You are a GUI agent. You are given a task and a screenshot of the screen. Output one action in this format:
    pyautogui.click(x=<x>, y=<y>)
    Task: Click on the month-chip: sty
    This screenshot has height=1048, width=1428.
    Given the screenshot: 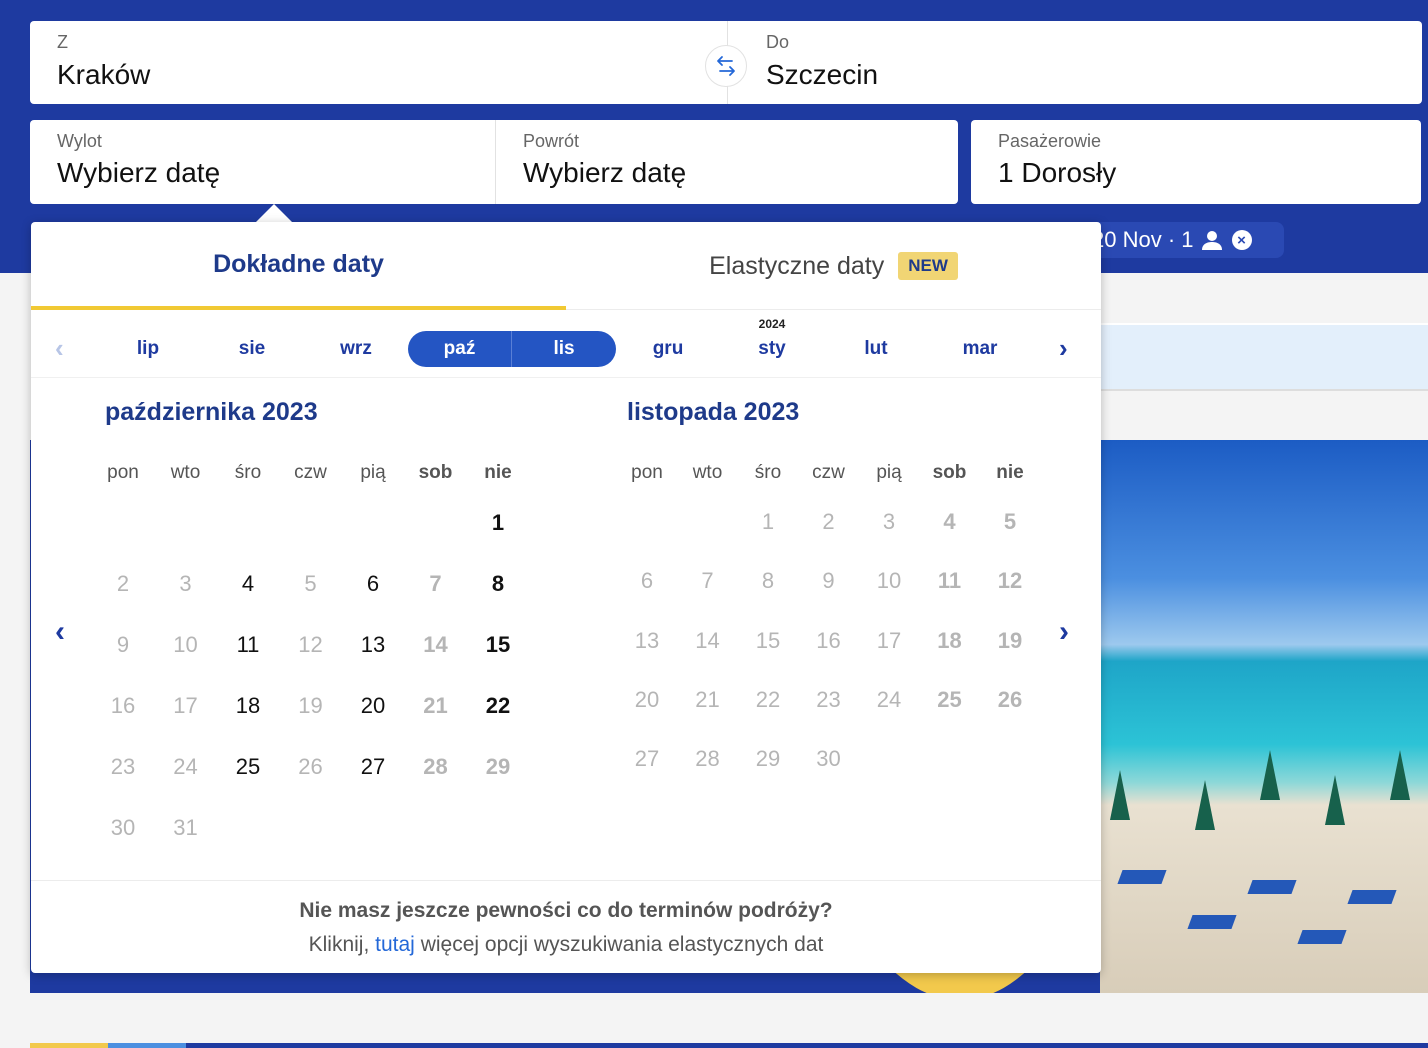 What is the action you would take?
    pyautogui.click(x=772, y=349)
    